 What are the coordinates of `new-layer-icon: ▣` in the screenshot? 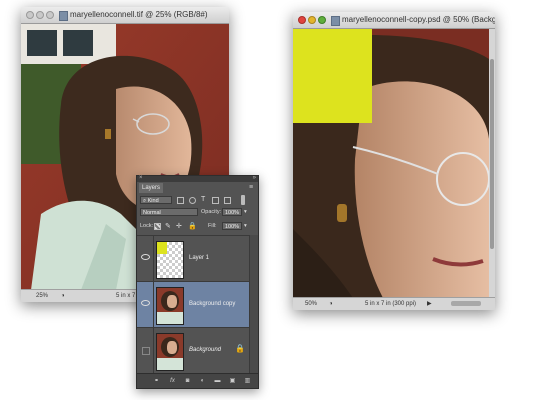 It's located at (232, 381).